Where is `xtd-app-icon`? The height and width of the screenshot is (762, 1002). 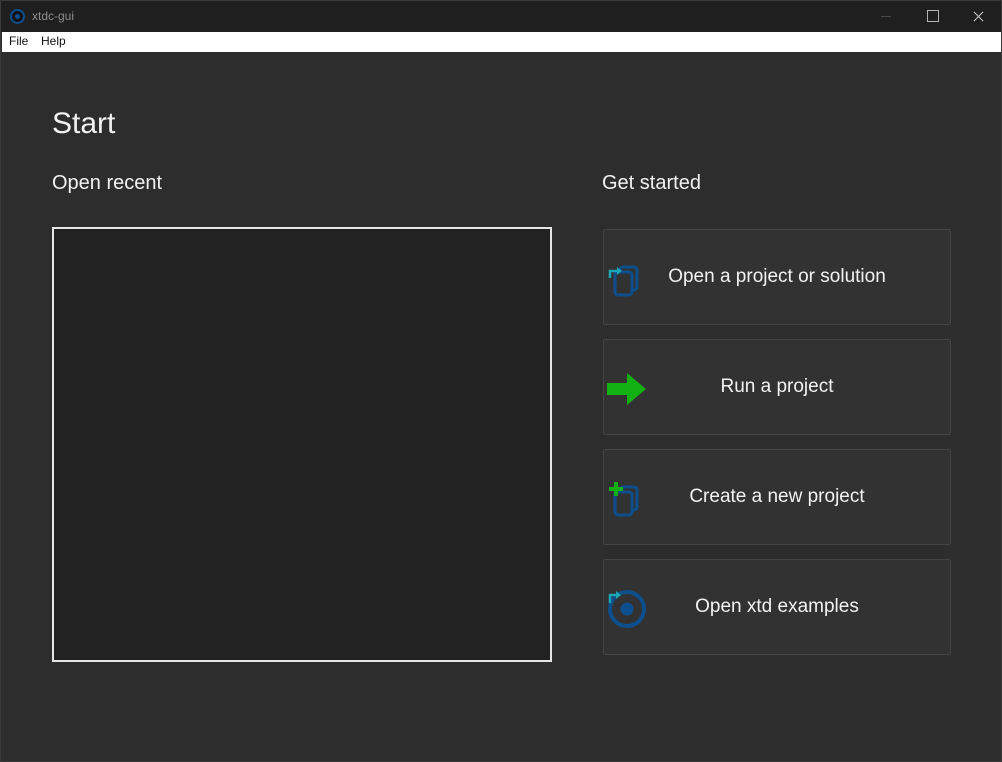 xtd-app-icon is located at coordinates (17, 16).